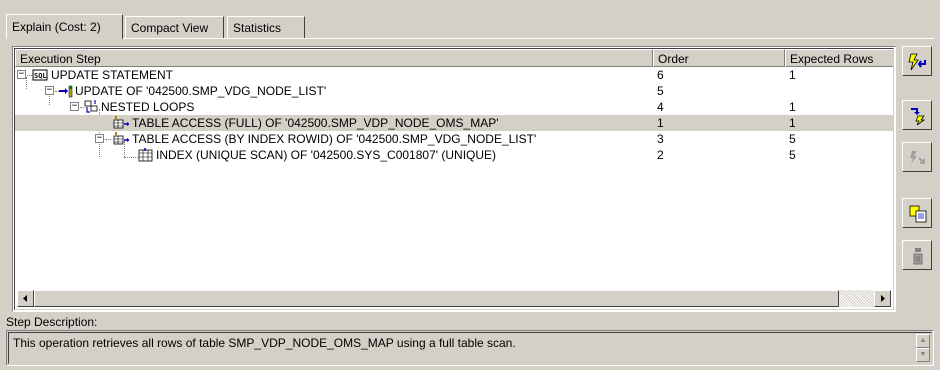 The width and height of the screenshot is (940, 370). I want to click on tab-statistics: Statistics, so click(266, 27).